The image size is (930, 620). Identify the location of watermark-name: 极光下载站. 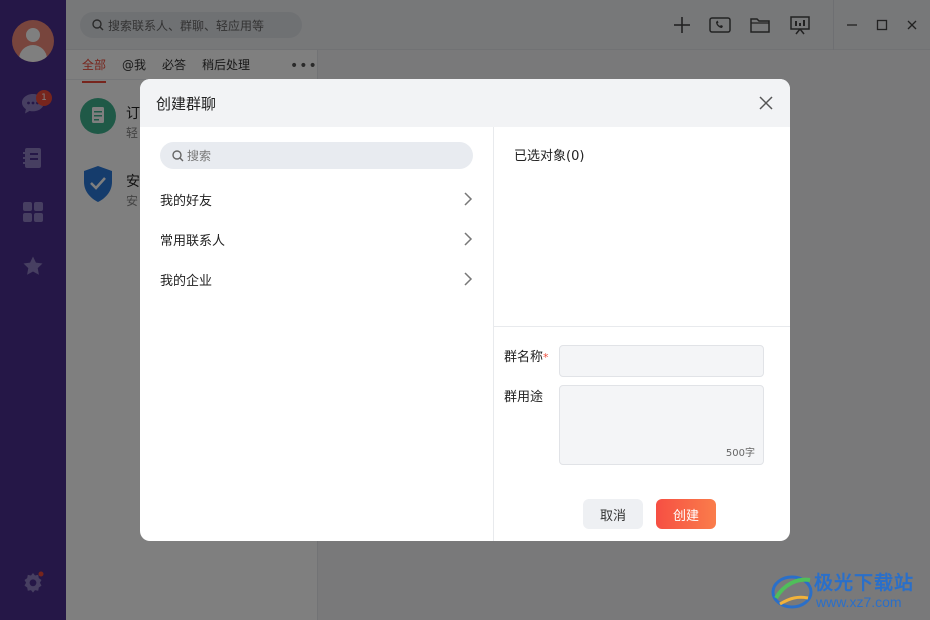
(864, 583).